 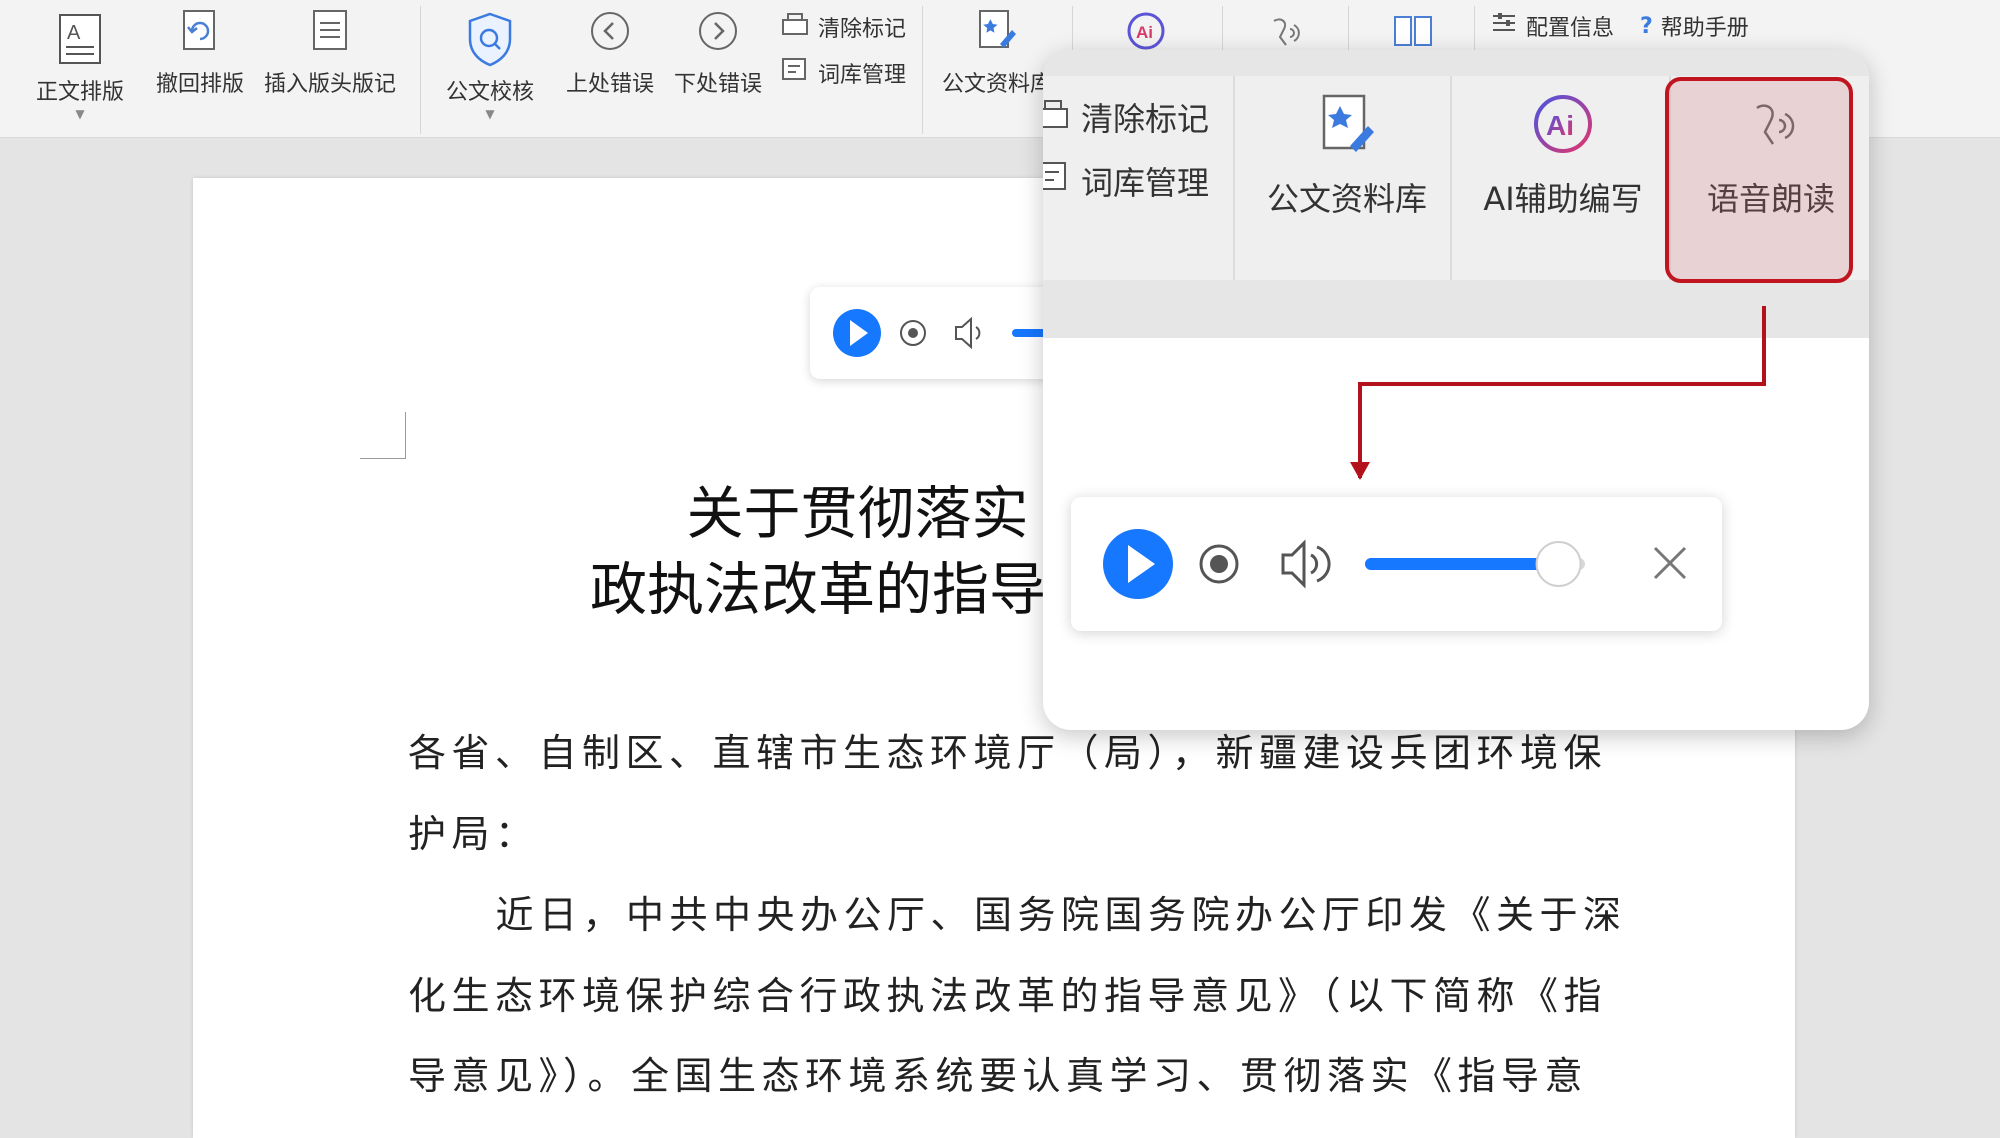 What do you see at coordinates (1759, 180) in the screenshot?
I see `tts-highlight-box` at bounding box center [1759, 180].